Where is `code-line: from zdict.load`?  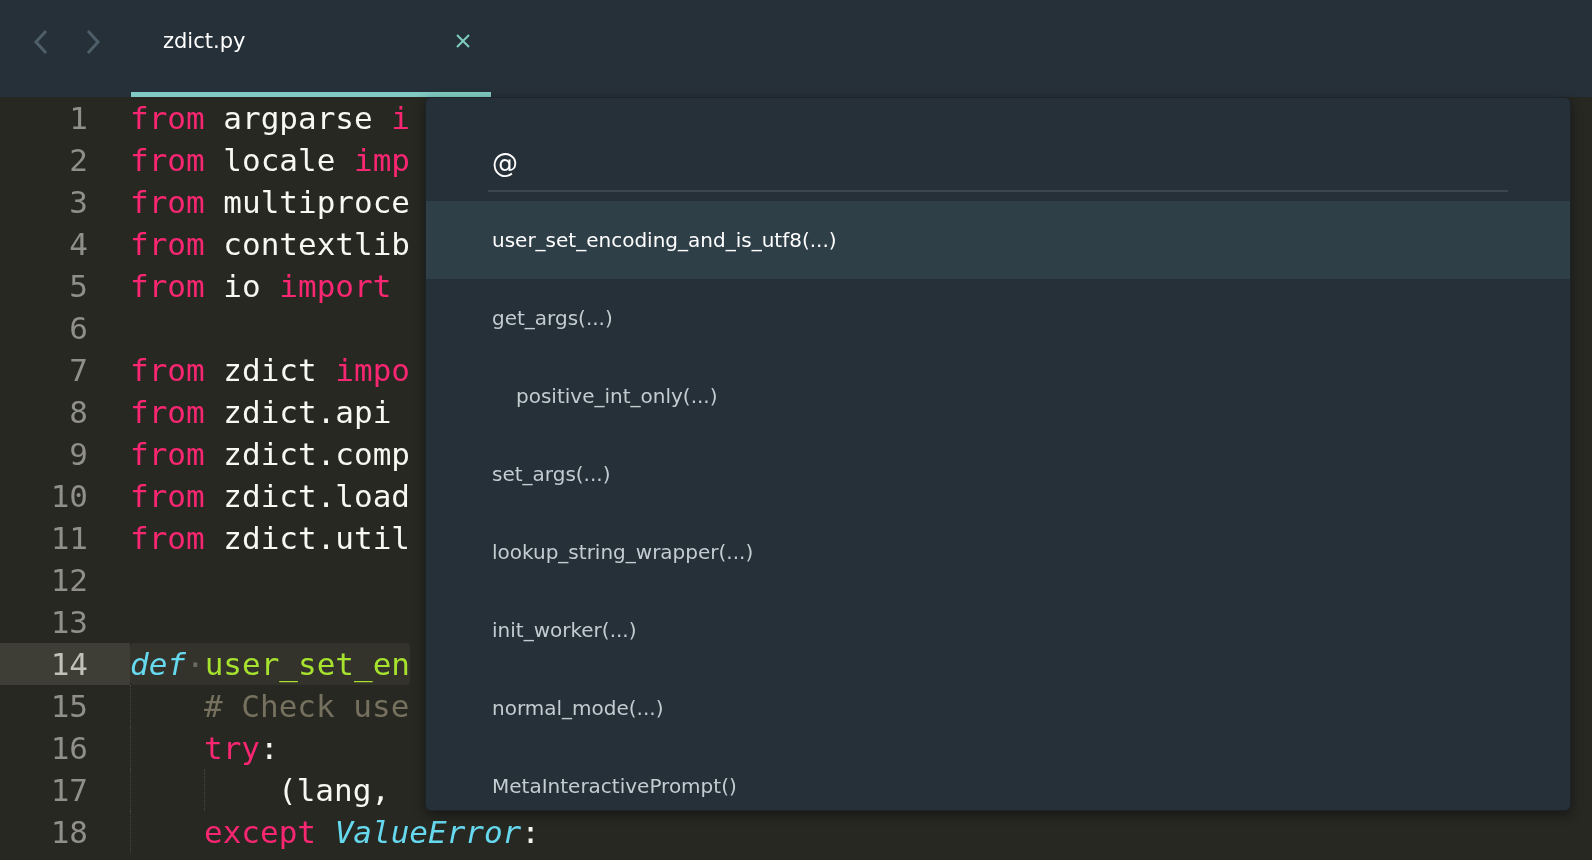 code-line: from zdict.load is located at coordinates (270, 496).